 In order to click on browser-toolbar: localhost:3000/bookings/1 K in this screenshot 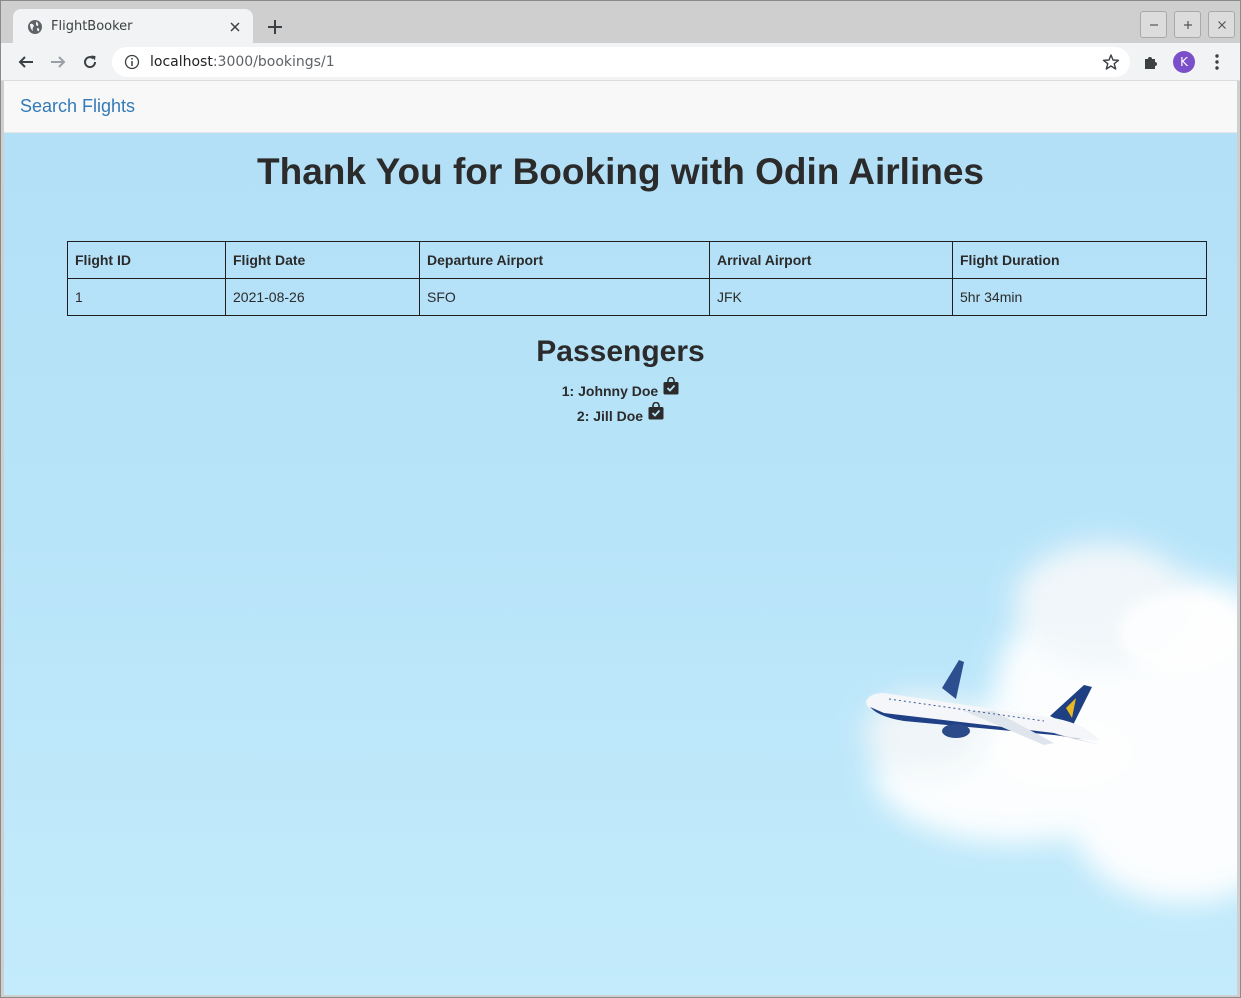, I will do `click(620, 62)`.